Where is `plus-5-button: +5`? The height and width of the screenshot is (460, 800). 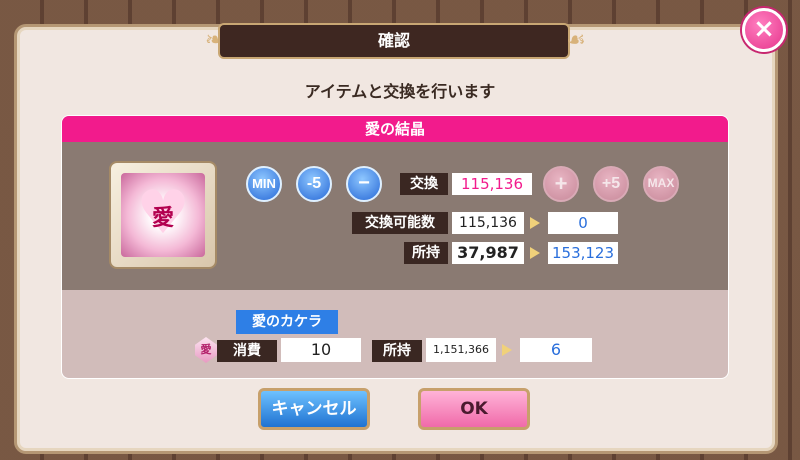
plus-5-button: +5 is located at coordinates (611, 184).